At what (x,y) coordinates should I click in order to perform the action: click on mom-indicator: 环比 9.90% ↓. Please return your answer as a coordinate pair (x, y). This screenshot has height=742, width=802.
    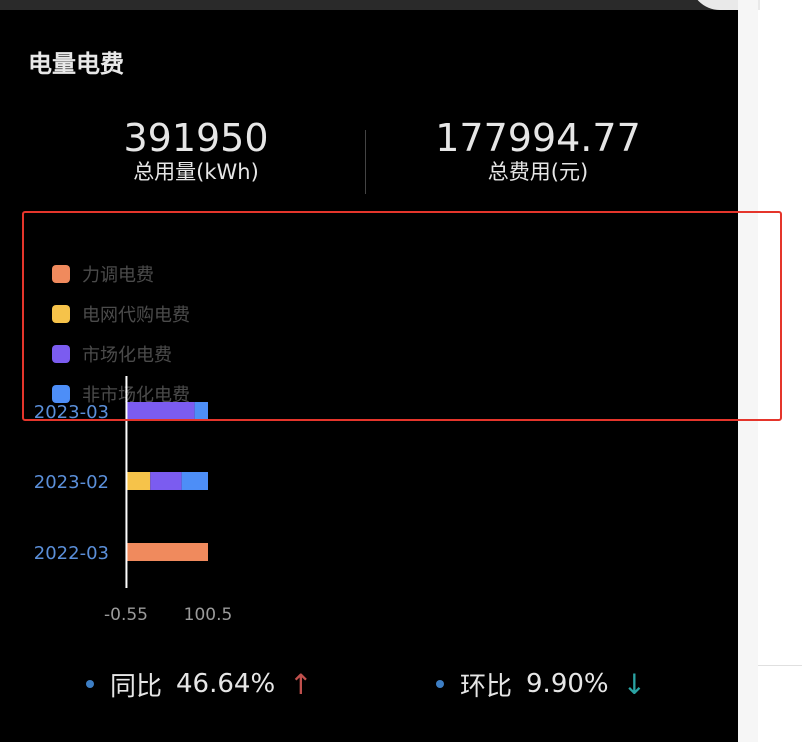
    Looking at the image, I should click on (541, 684).